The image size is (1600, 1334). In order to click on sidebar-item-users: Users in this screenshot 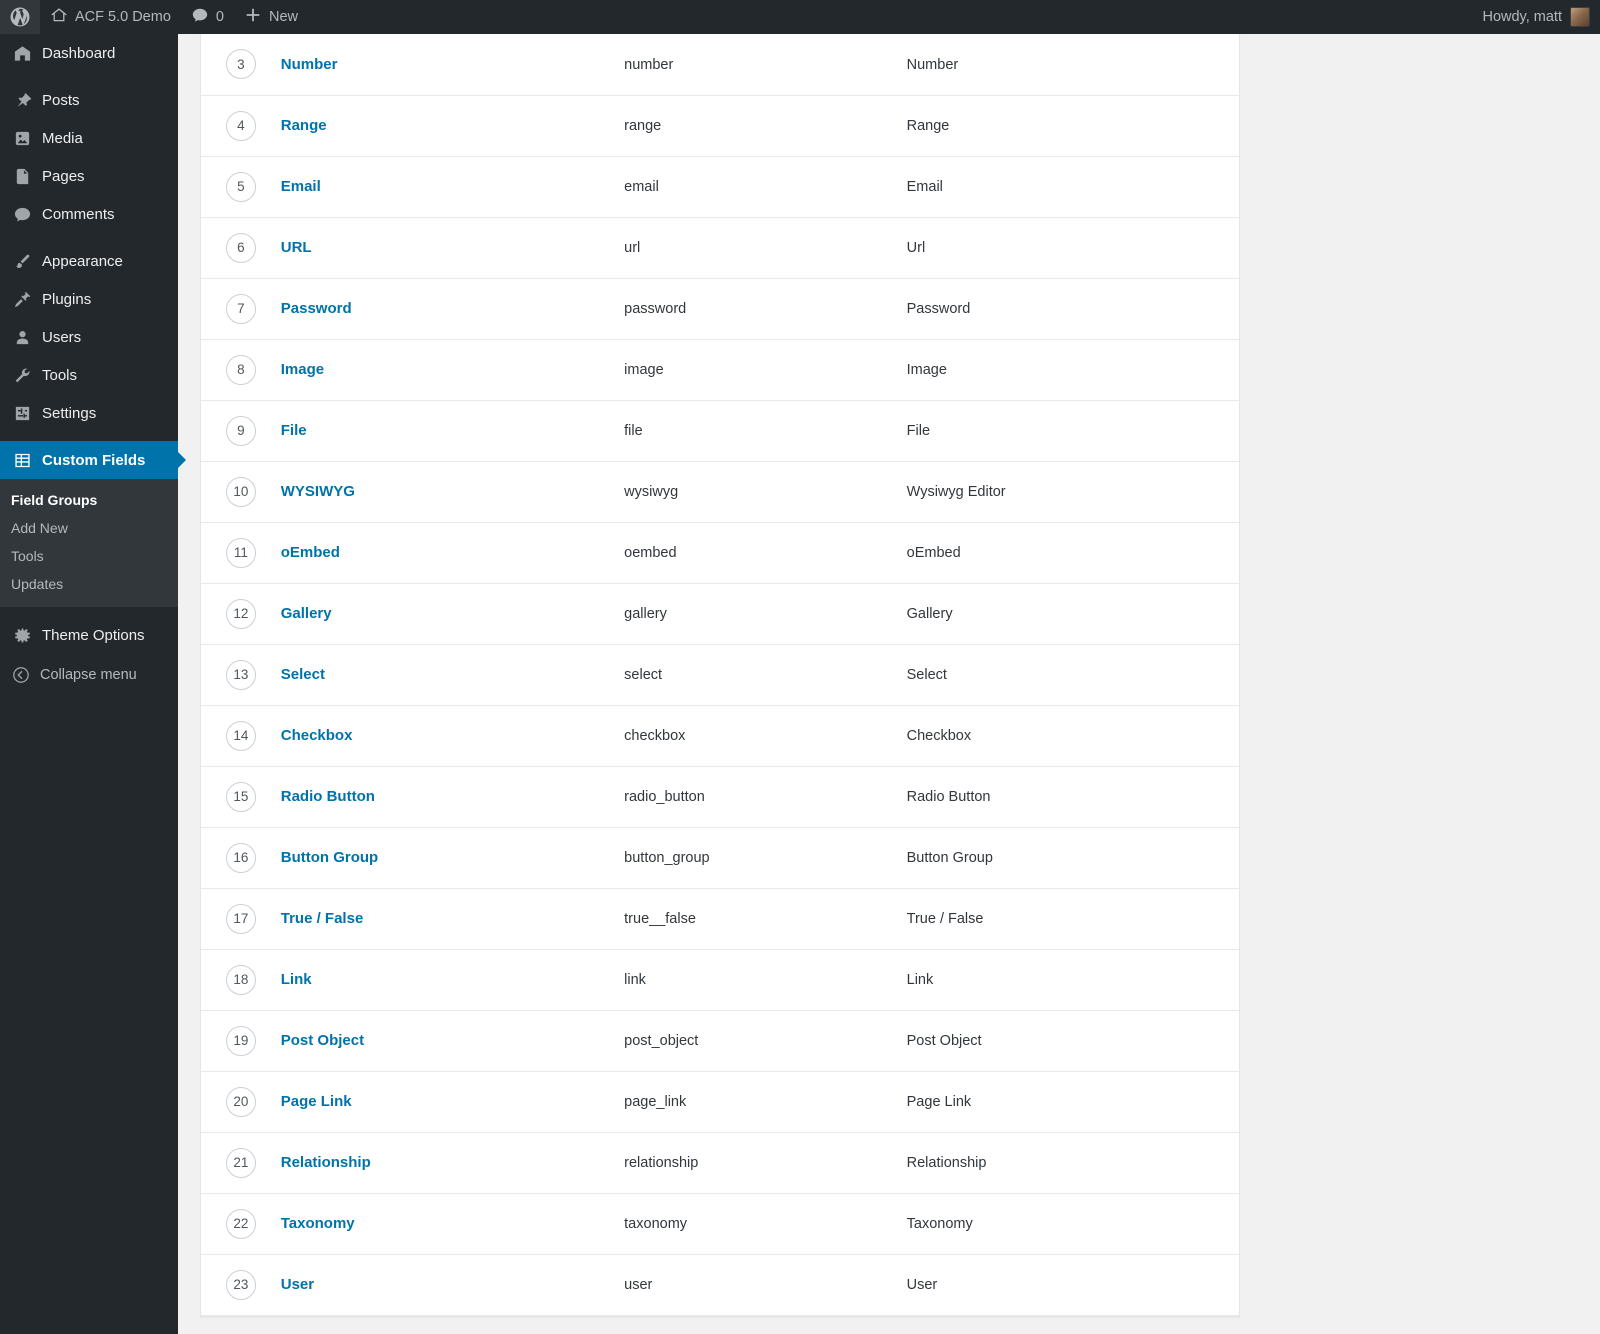, I will do `click(89, 337)`.